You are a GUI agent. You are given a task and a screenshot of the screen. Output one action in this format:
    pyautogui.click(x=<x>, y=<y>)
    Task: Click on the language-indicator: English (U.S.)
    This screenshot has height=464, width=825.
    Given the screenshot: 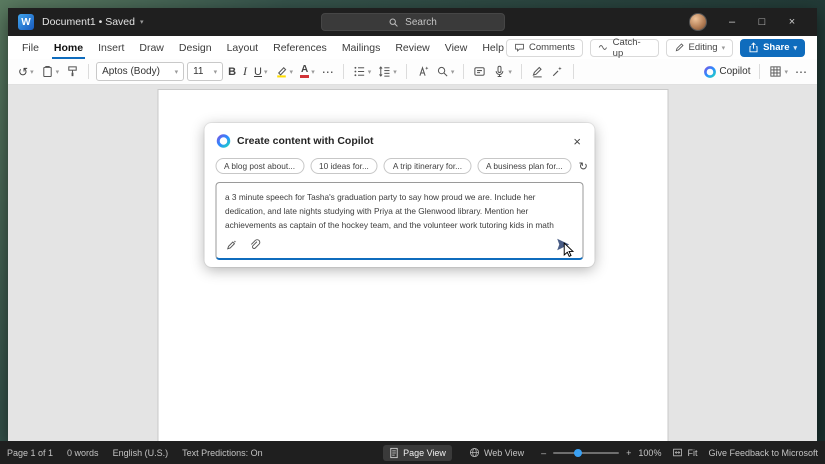 What is the action you would take?
    pyautogui.click(x=141, y=453)
    